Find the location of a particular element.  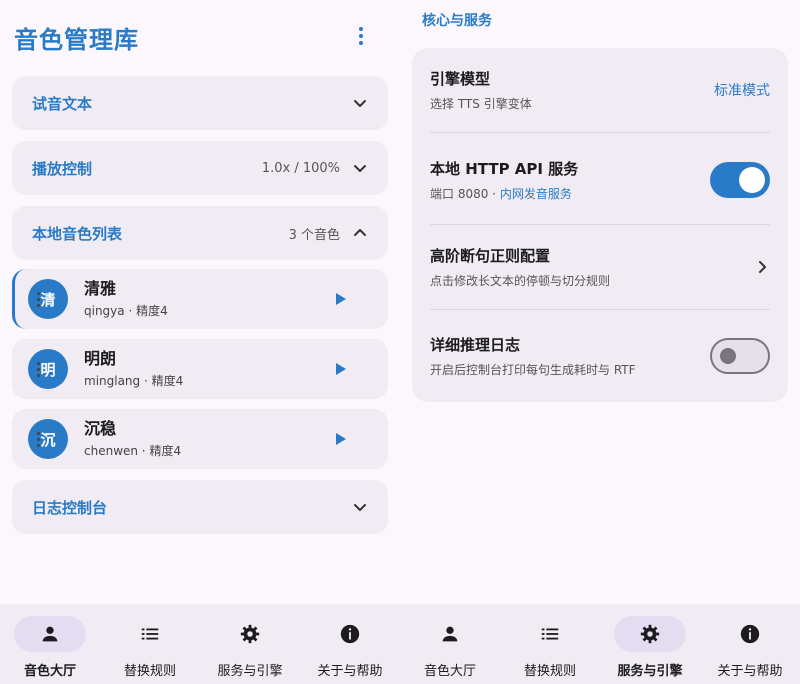

voice-item-chenwen: 沉 沉稳 chenwen · 精度4 is located at coordinates (200, 439).